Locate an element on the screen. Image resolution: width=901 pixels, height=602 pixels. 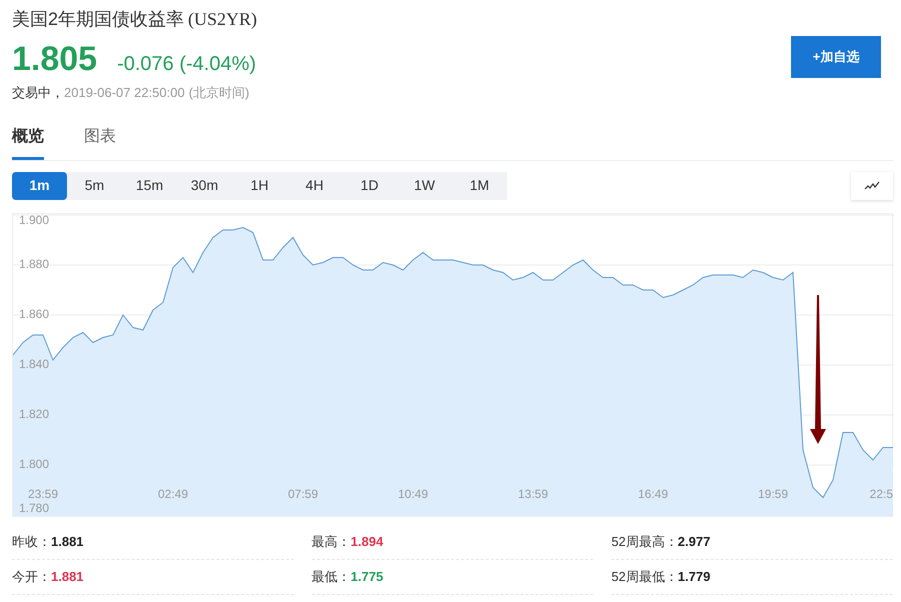
x-axis-label: 07:59 is located at coordinates (303, 493).